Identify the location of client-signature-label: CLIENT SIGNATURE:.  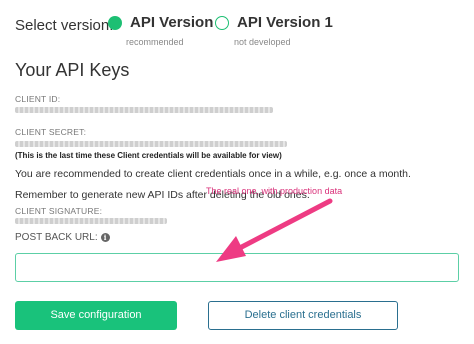
(59, 211).